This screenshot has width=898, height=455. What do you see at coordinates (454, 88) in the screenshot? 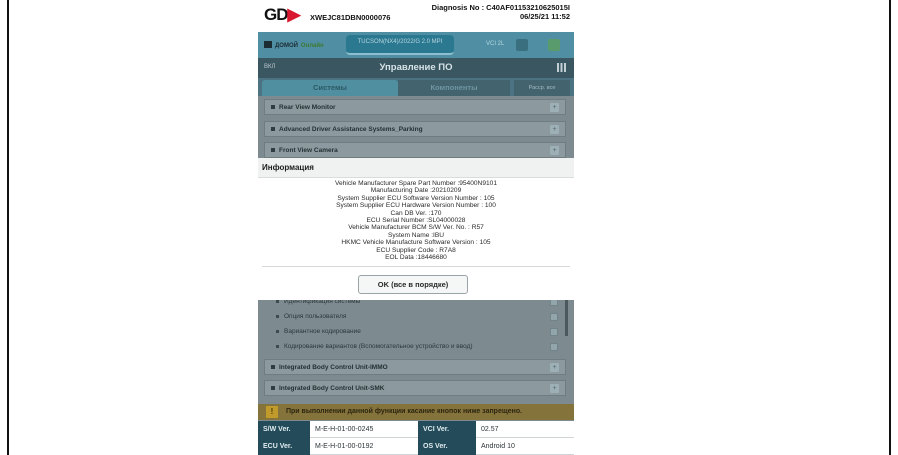
I see `tab-components: Компоненты` at bounding box center [454, 88].